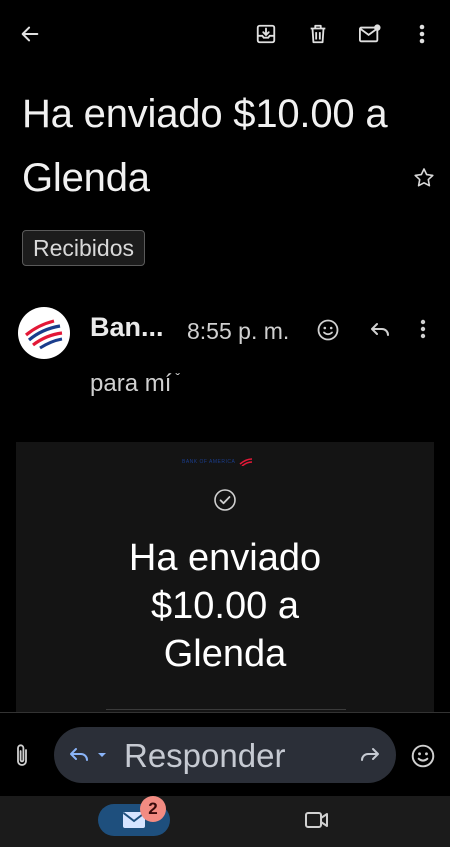 The width and height of the screenshot is (450, 847). What do you see at coordinates (238, 331) in the screenshot?
I see `email-time: 8:55 p. m.` at bounding box center [238, 331].